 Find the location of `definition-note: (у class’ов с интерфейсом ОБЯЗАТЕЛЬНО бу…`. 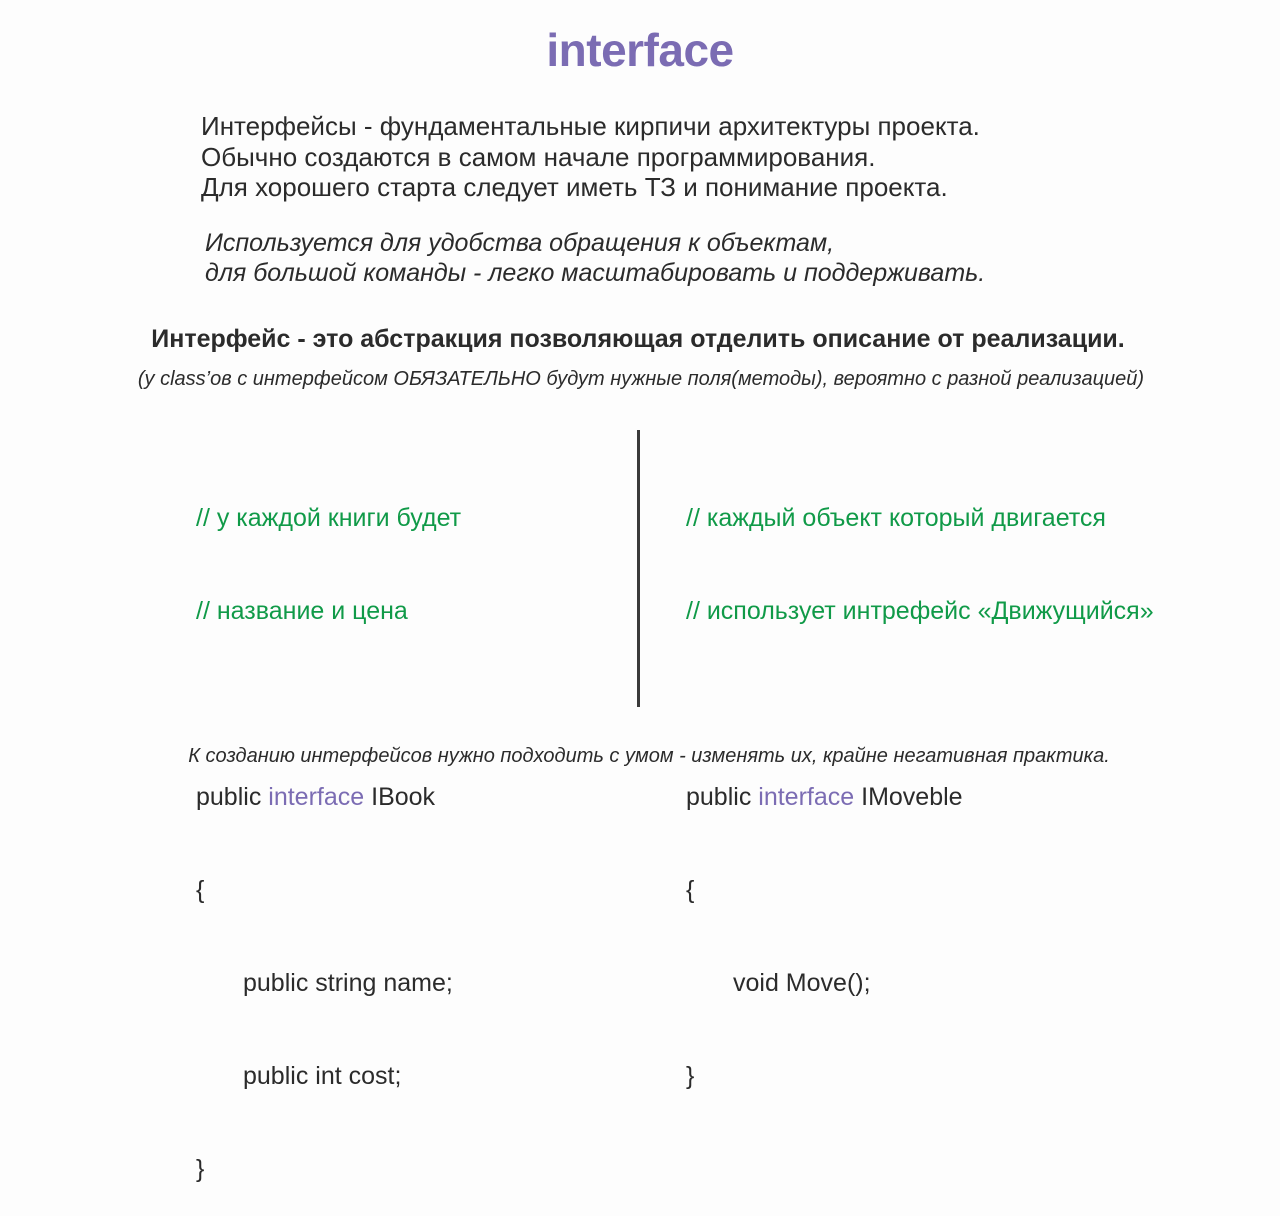

definition-note: (у class’ов с интерфейсом ОБЯЗАТЕЛЬНО бу… is located at coordinates (641, 379).